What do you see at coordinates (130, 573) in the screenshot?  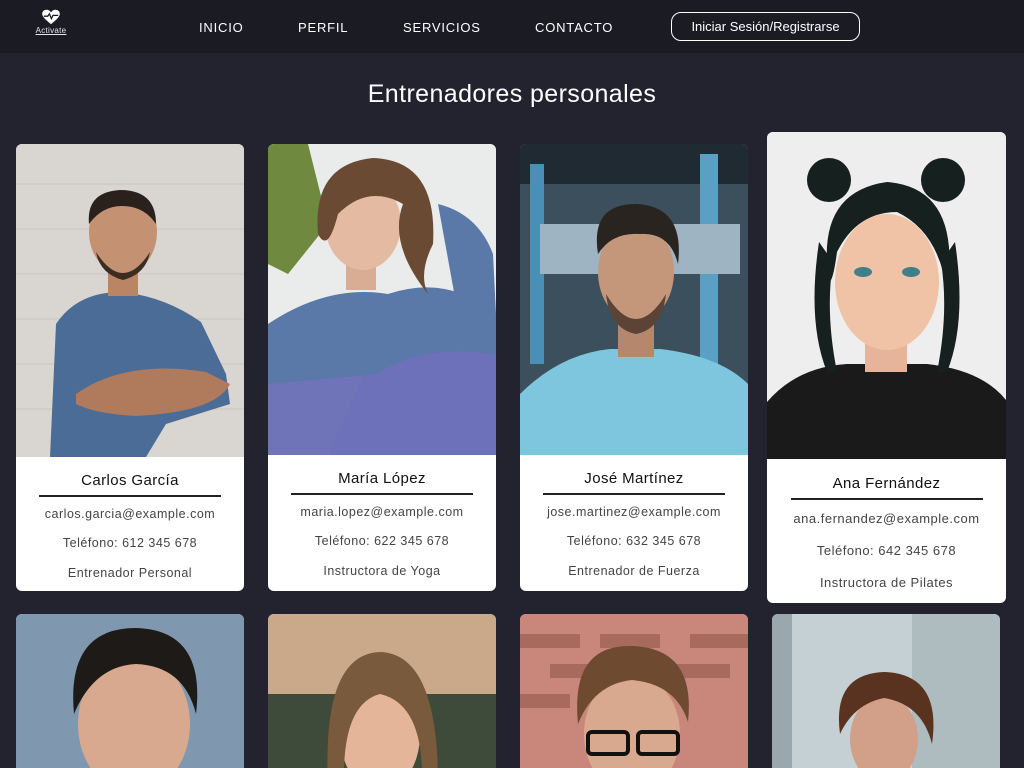 I see `trainer-role: Entrenador Personal` at bounding box center [130, 573].